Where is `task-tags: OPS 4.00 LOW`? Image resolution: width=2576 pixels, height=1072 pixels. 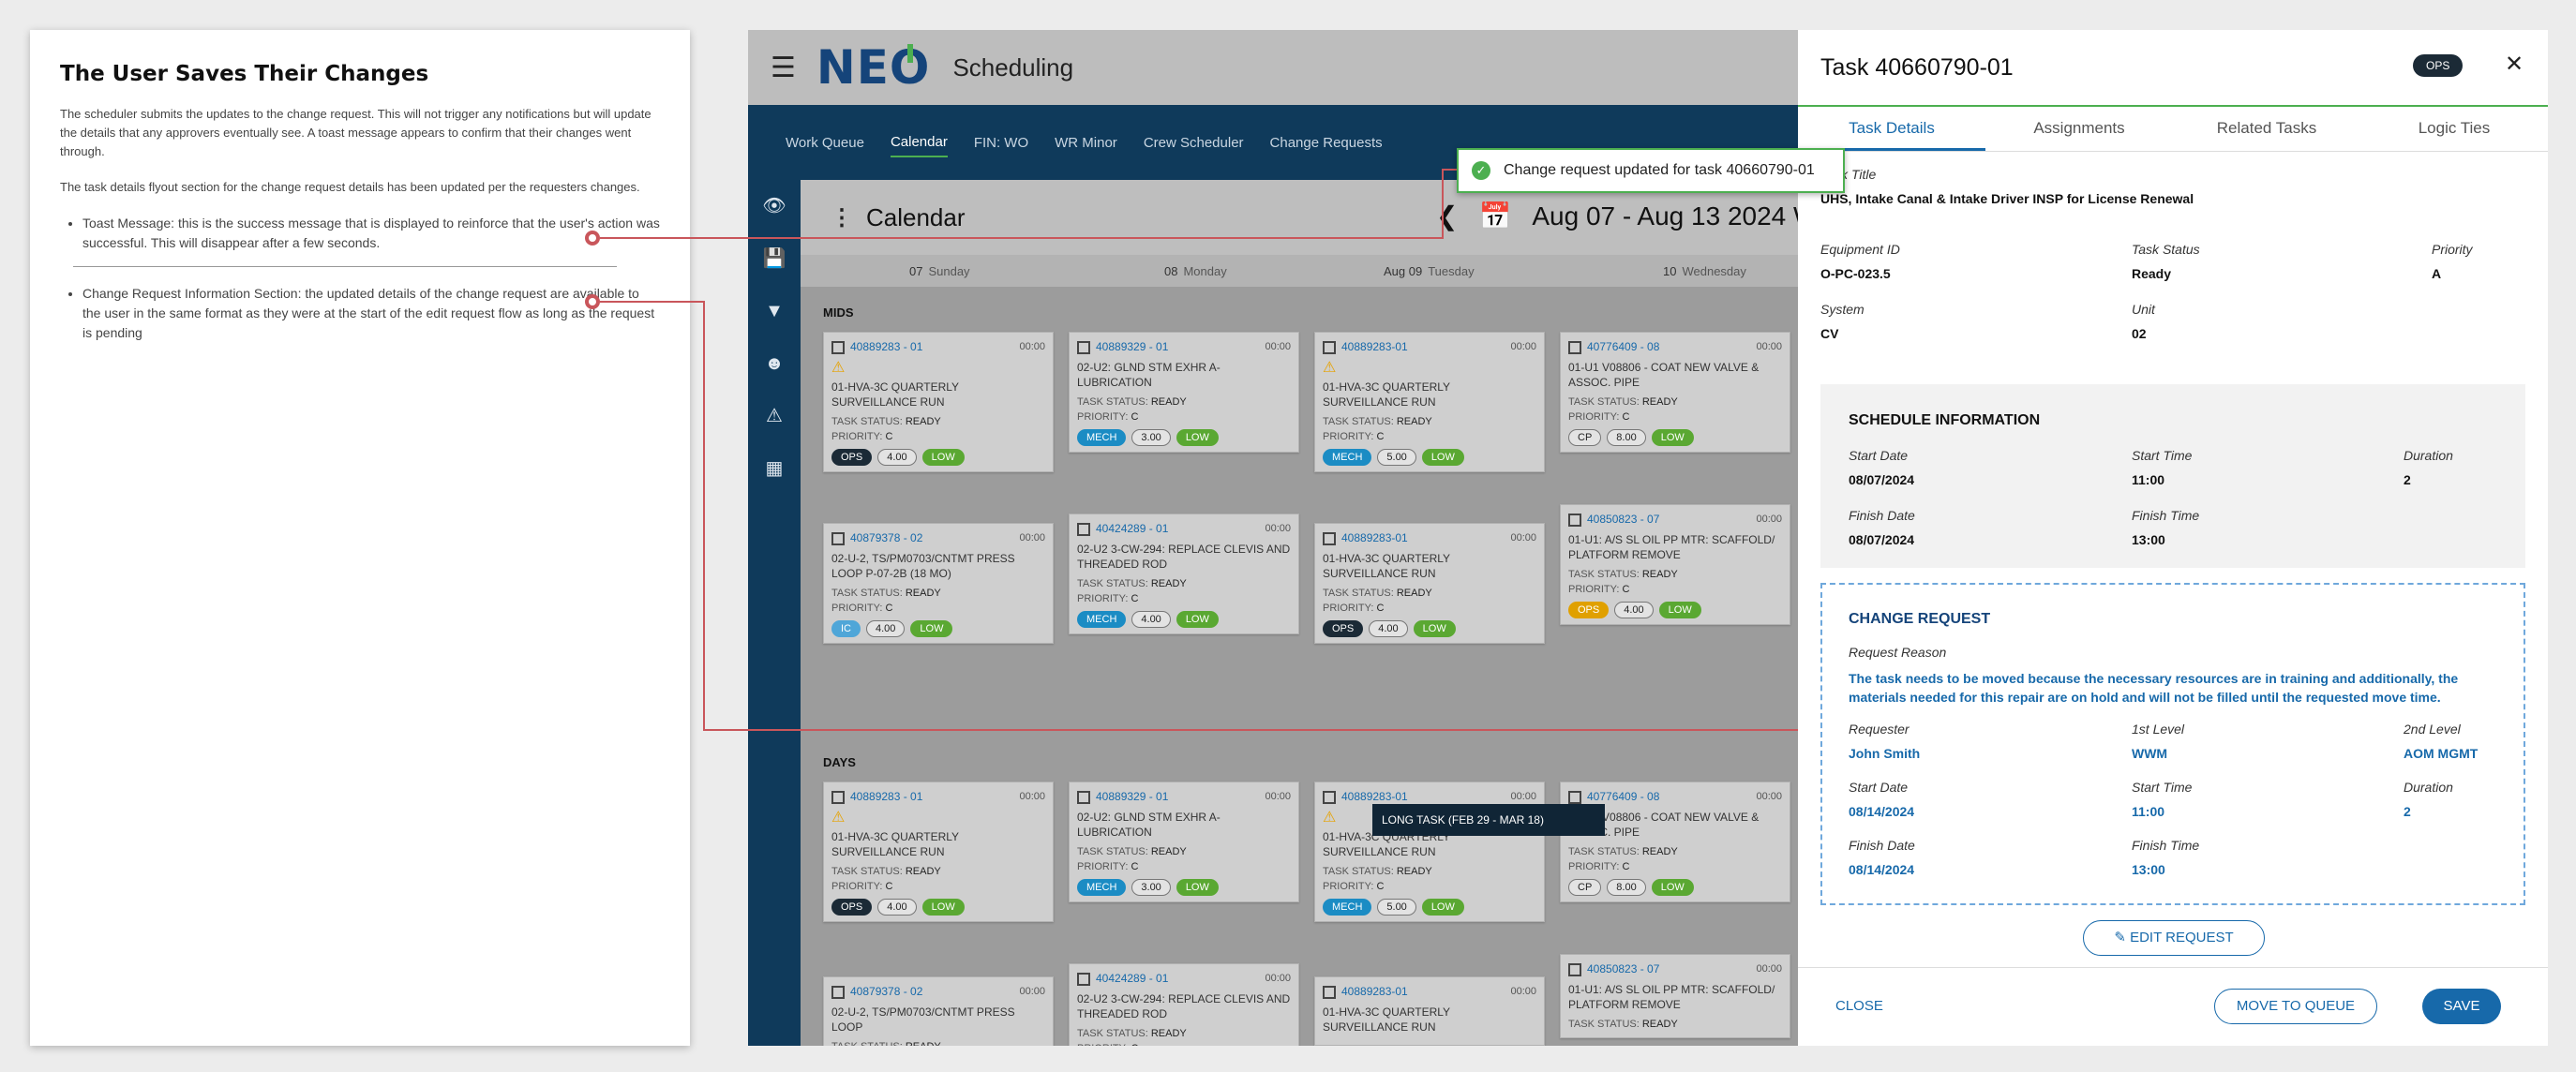 task-tags: OPS 4.00 LOW is located at coordinates (938, 457).